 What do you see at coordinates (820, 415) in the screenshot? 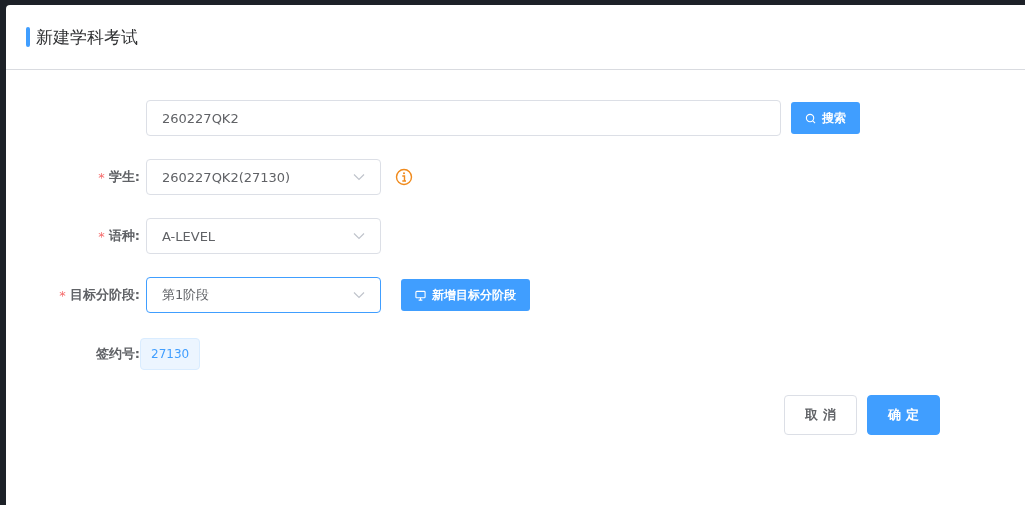
I see `cancel-button: 取 消` at bounding box center [820, 415].